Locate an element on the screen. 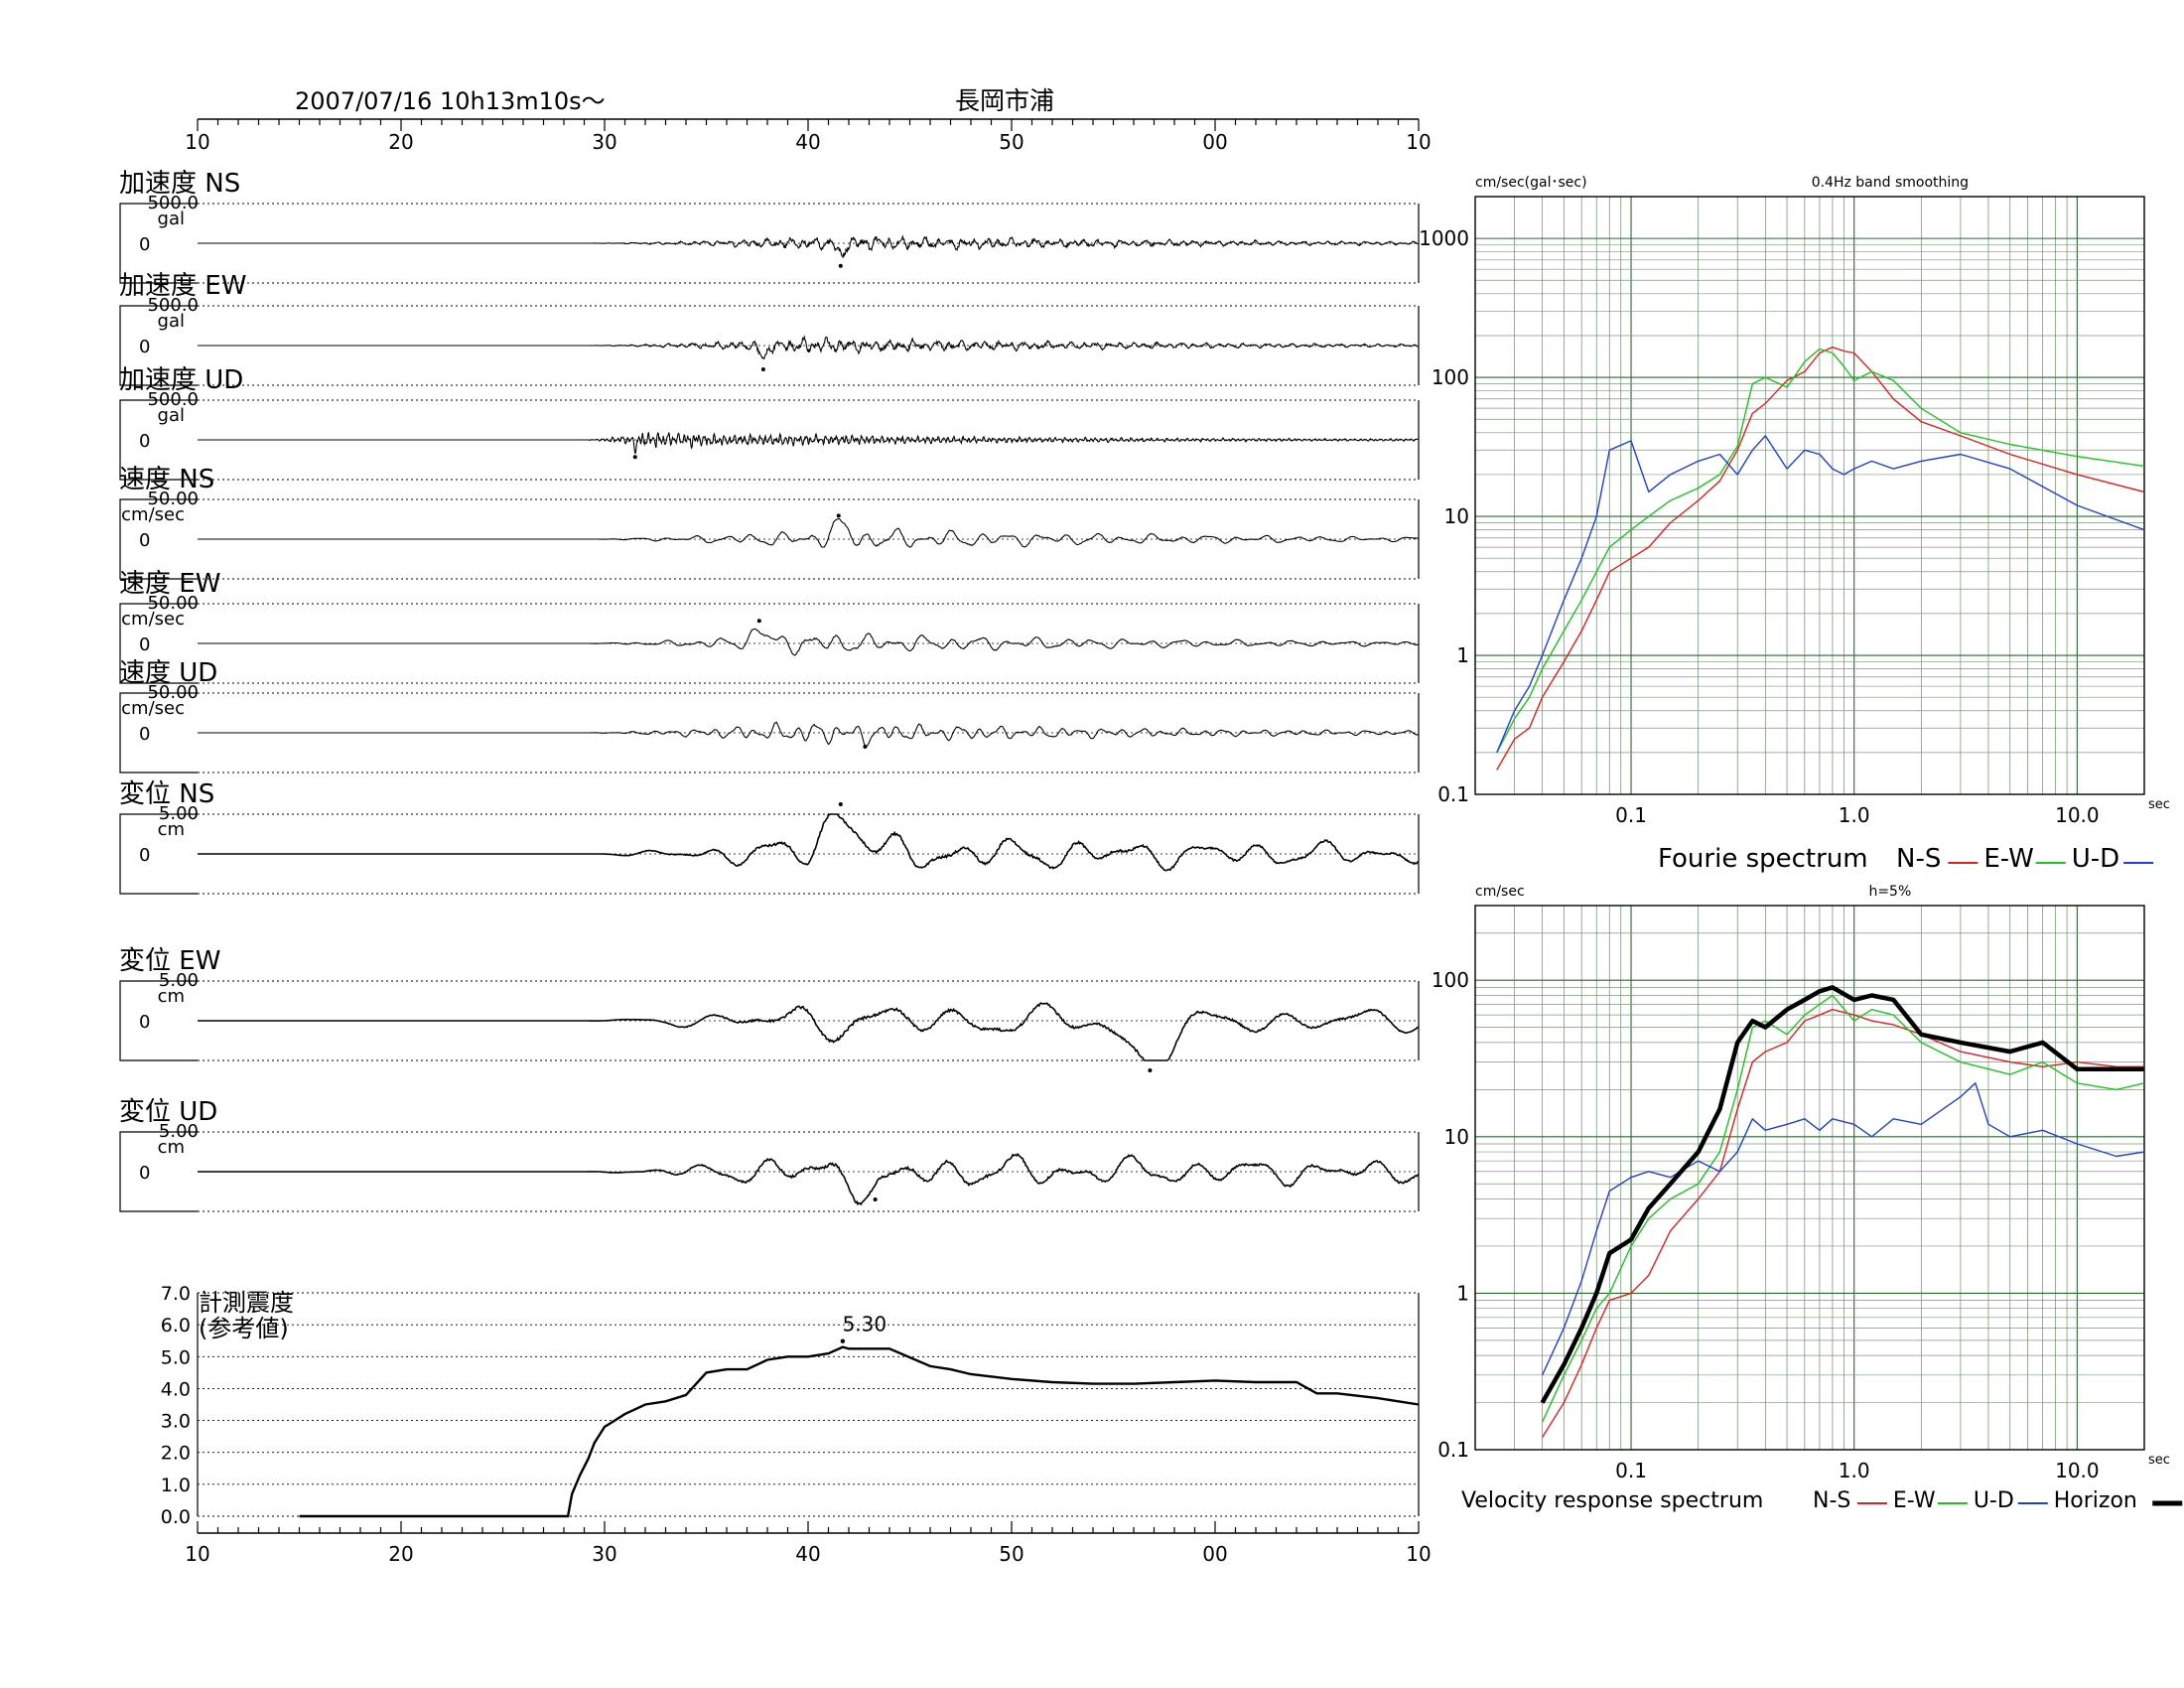  top-time-axis: 10 20 30 40 50 00 10 is located at coordinates (808, 136).